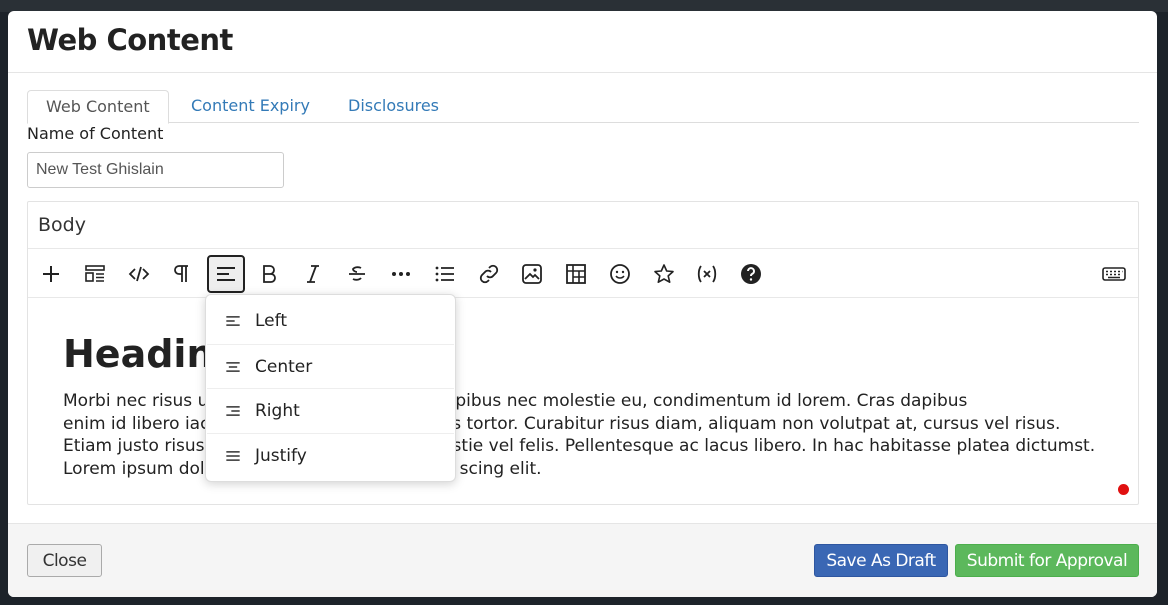  I want to click on align-justify-option: Justify, so click(330, 455).